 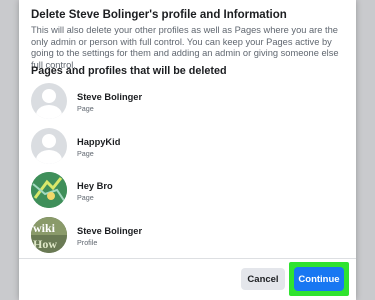 I want to click on continue-button: Continue, so click(x=319, y=279).